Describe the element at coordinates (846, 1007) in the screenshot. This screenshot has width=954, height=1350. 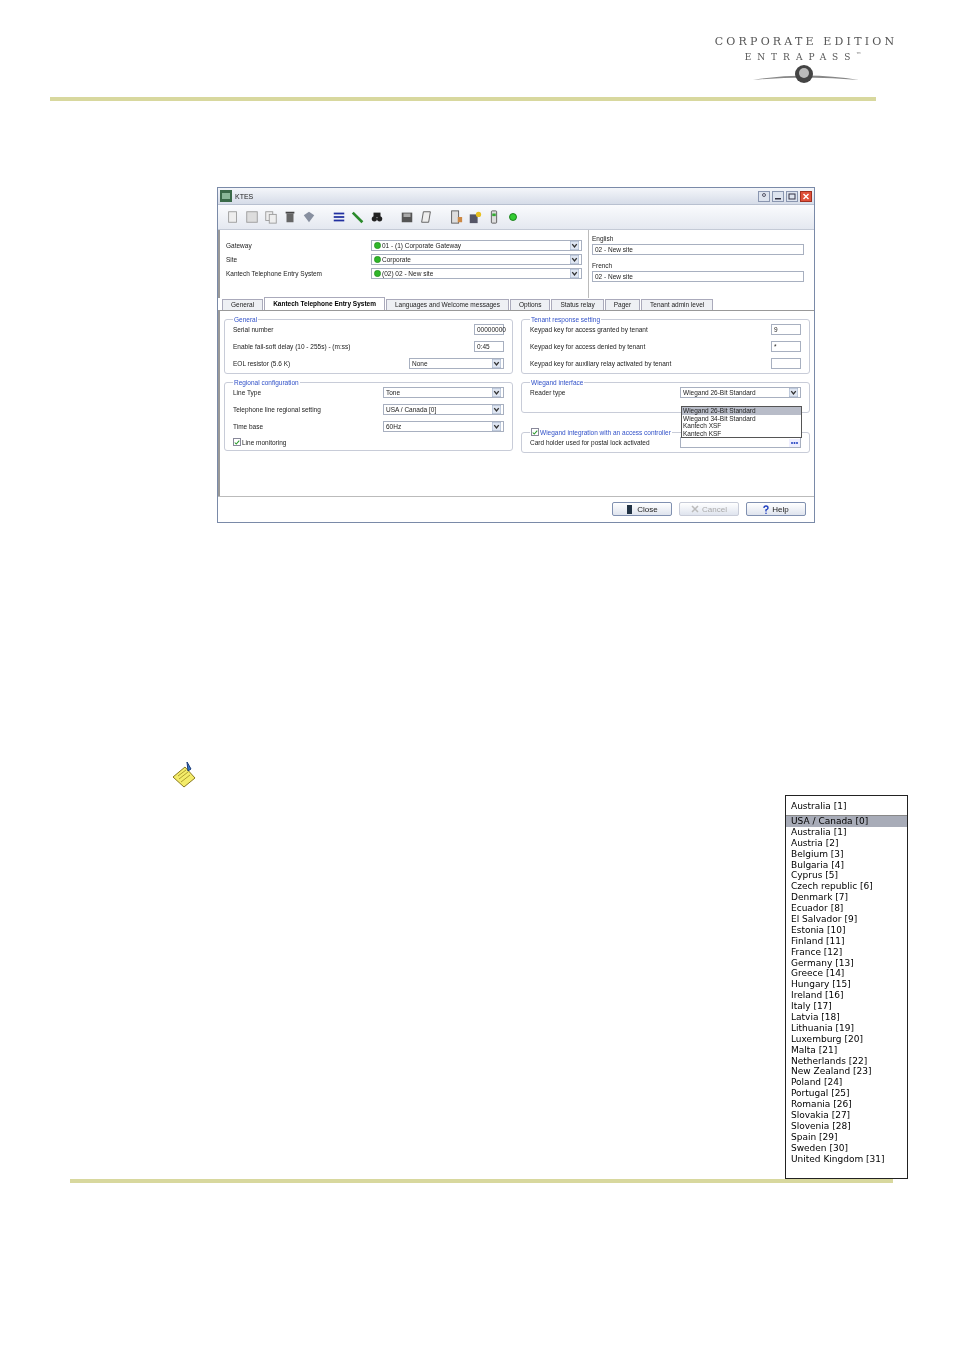
I see `list-option: Italy [17]` at that location.